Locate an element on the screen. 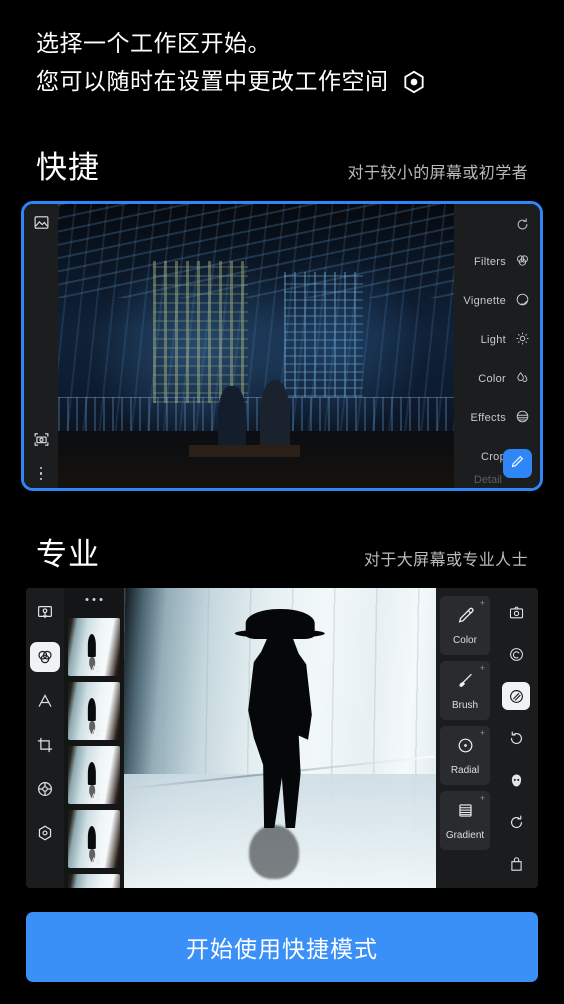  thumbnail-label: M3 is located at coordinates (94, 797).